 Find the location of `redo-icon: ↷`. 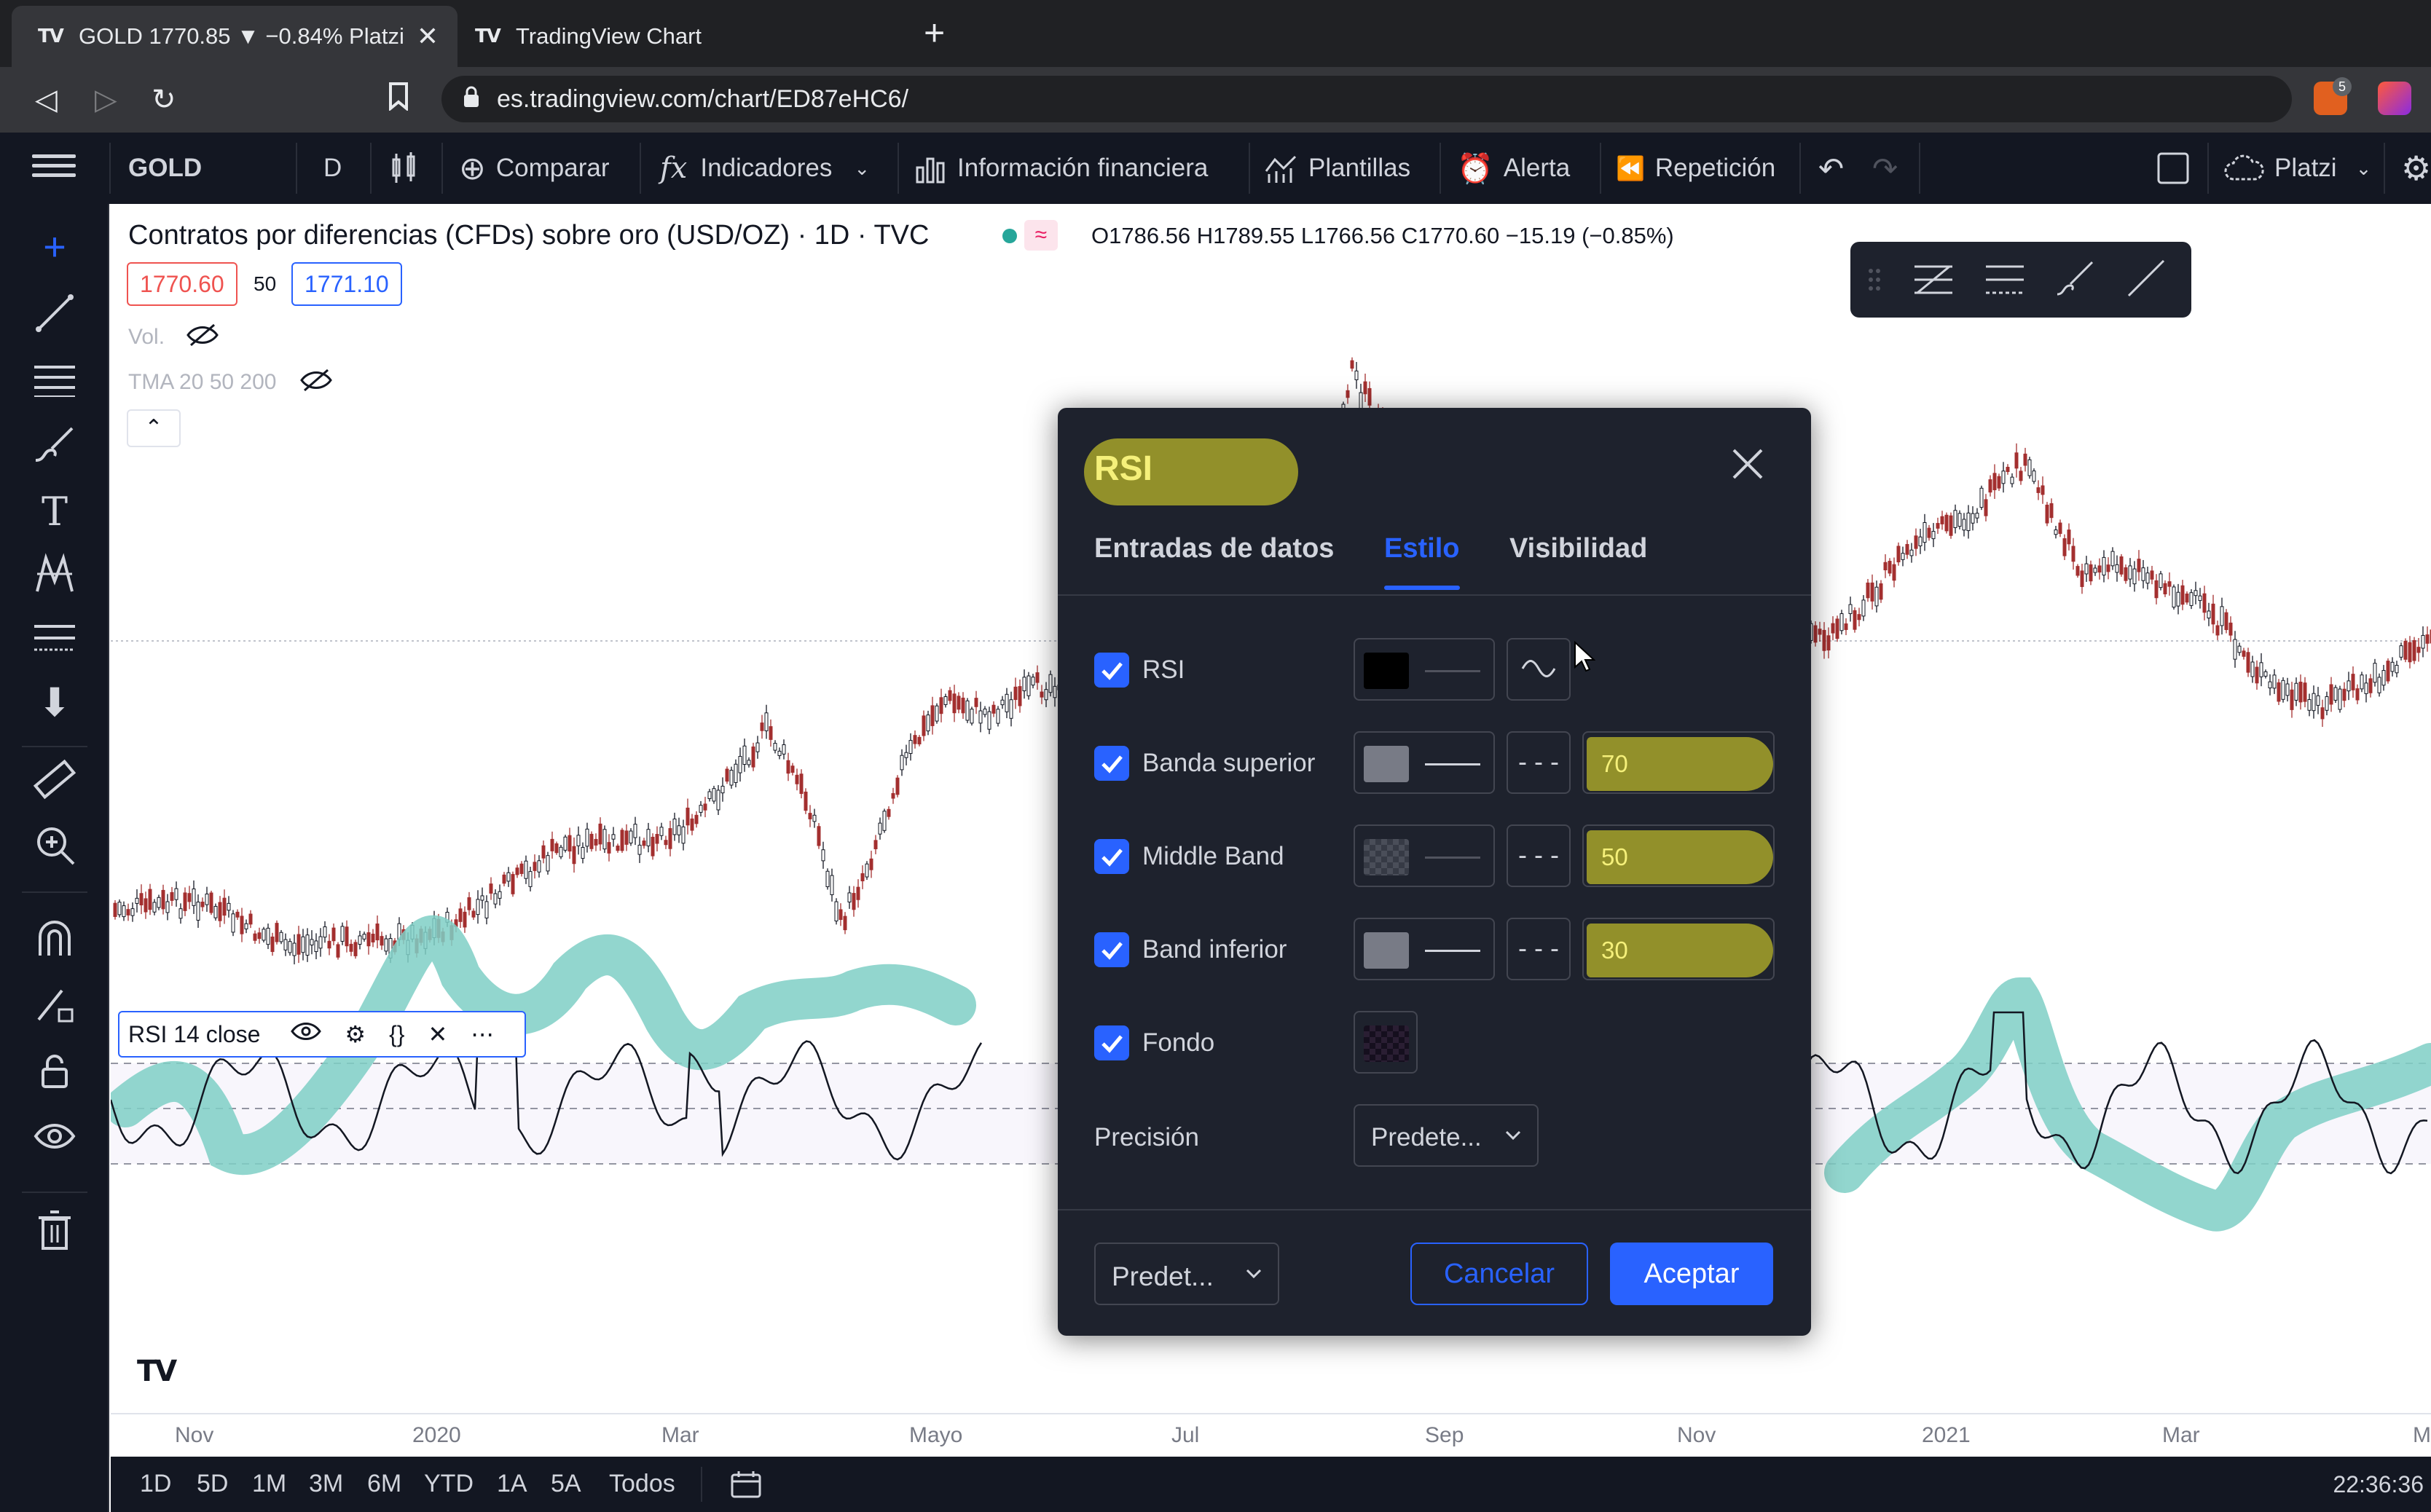

redo-icon: ↷ is located at coordinates (1885, 168).